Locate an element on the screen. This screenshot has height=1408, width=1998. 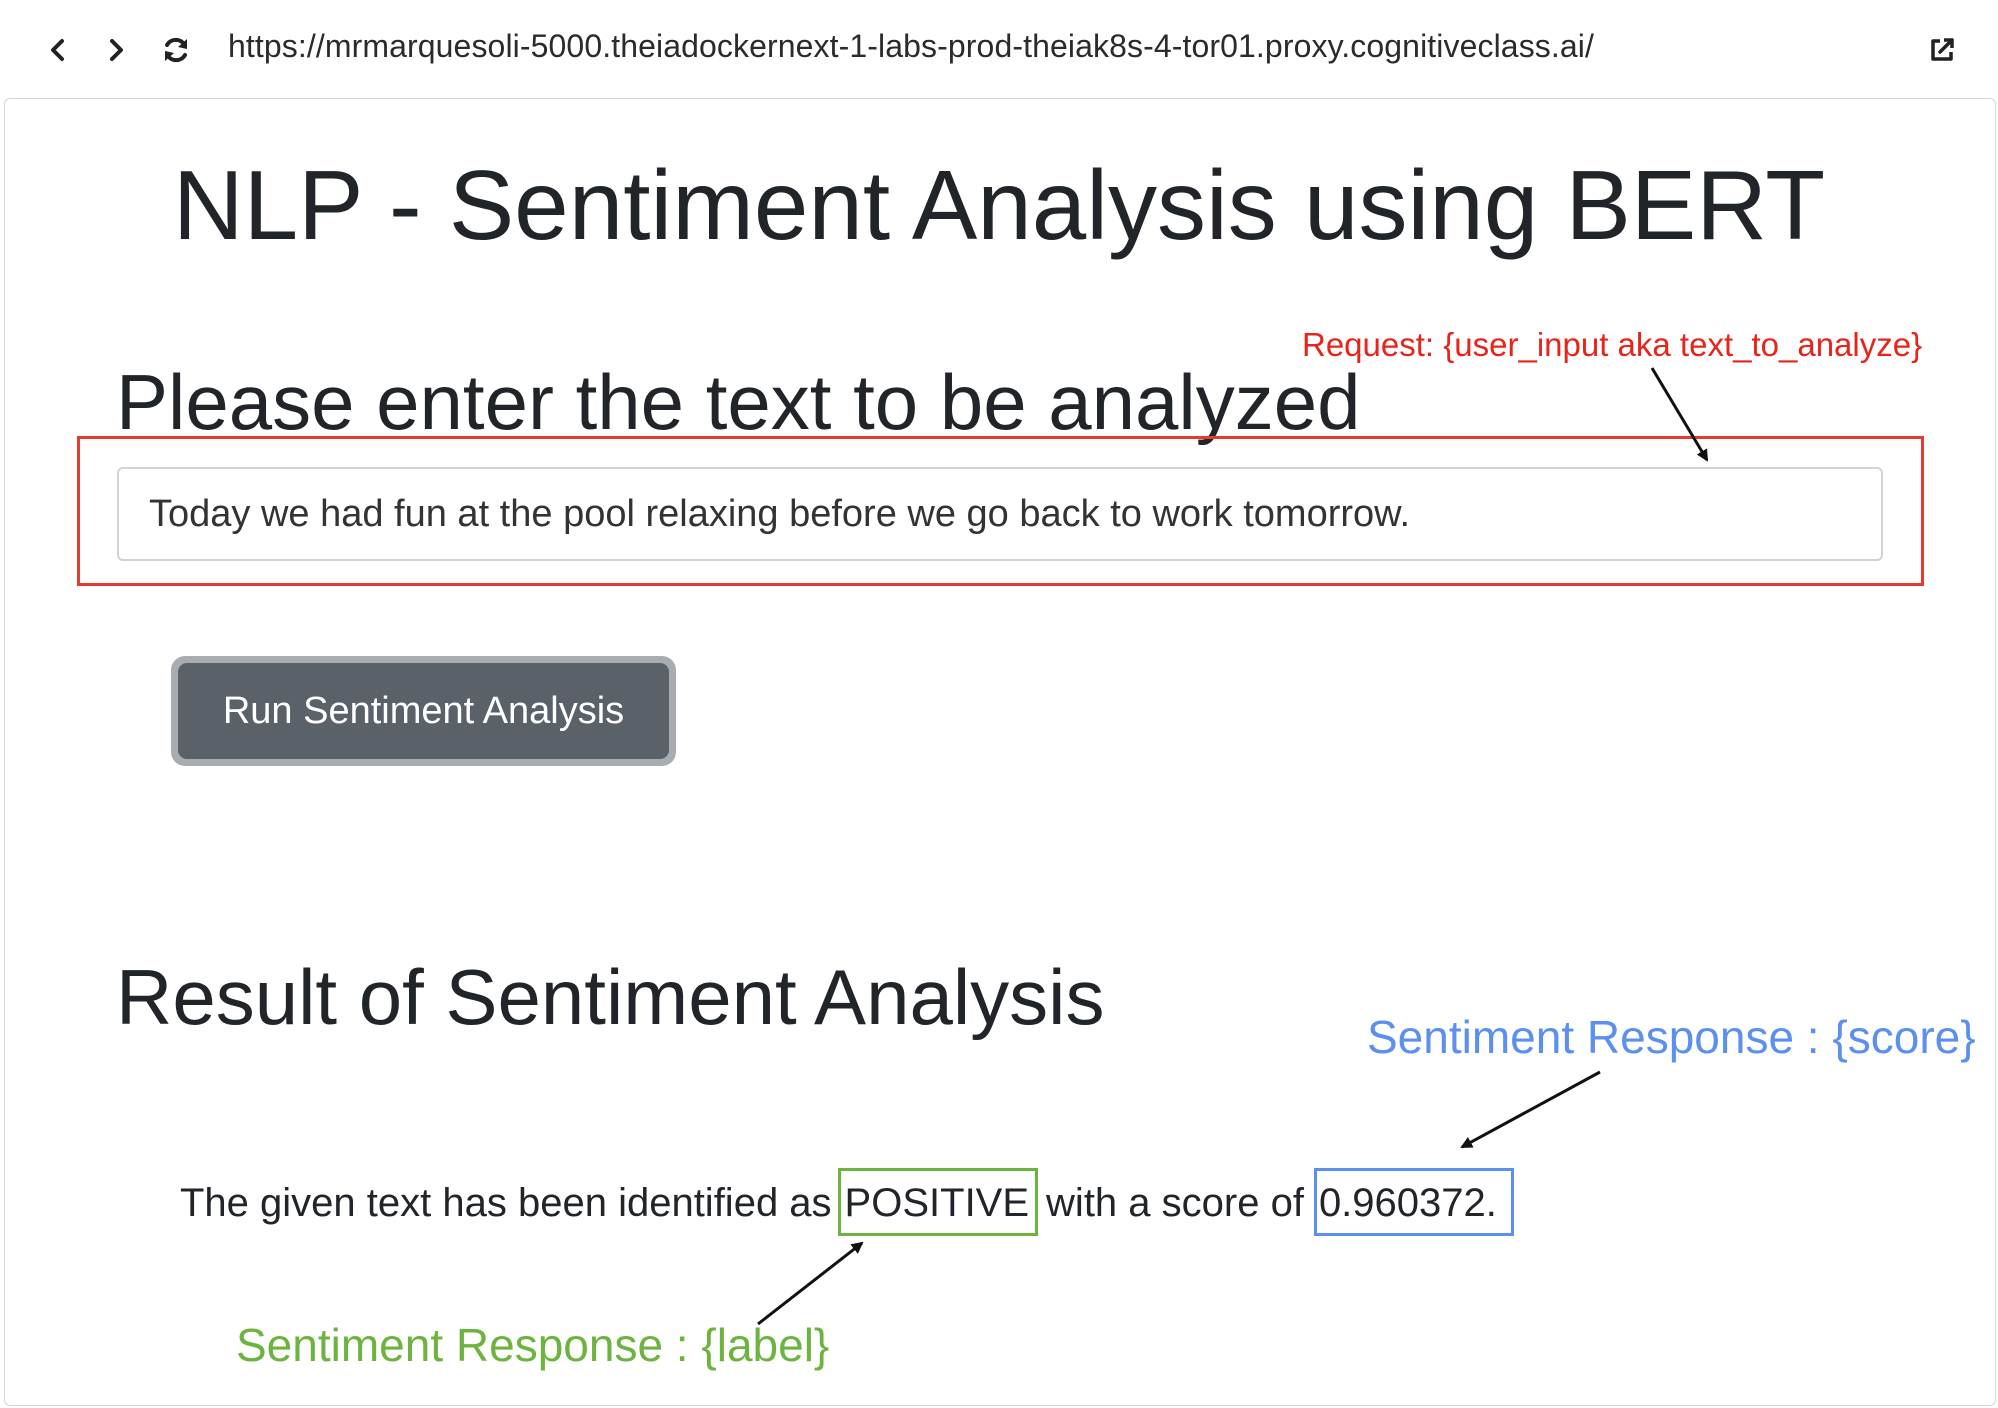
page-title: NLP - Sentiment Analysis using BERT is located at coordinates (999, 205).